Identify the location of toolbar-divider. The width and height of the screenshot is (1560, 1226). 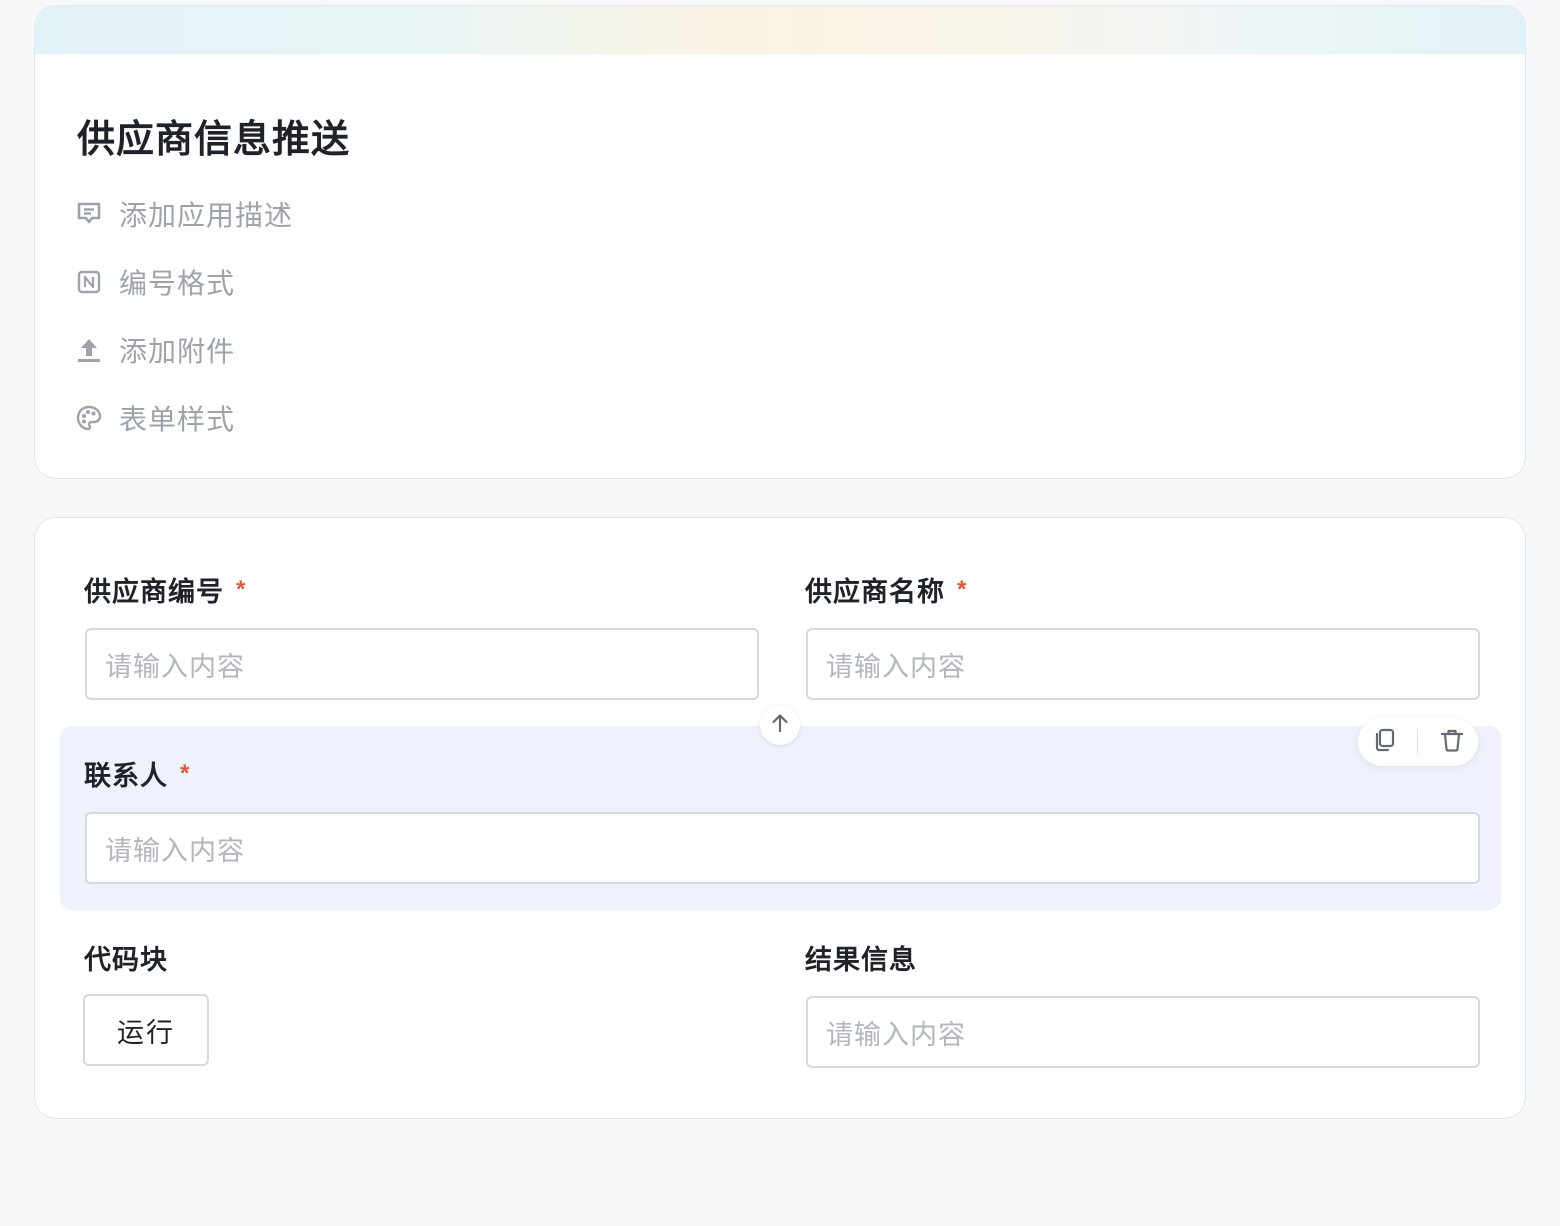
(1418, 742).